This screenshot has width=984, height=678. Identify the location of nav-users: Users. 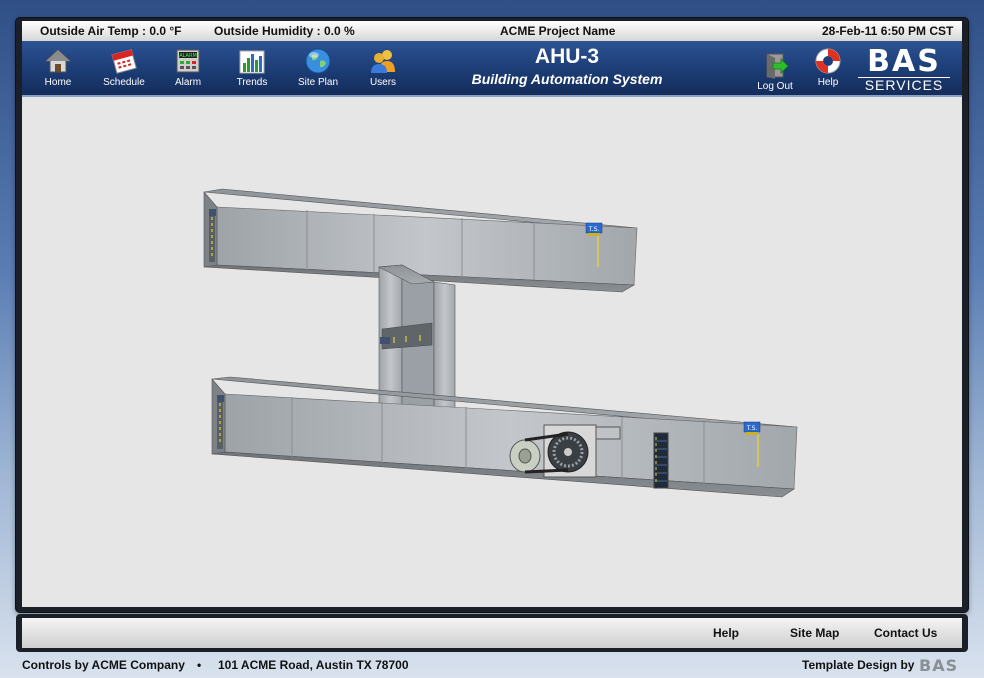
(383, 67).